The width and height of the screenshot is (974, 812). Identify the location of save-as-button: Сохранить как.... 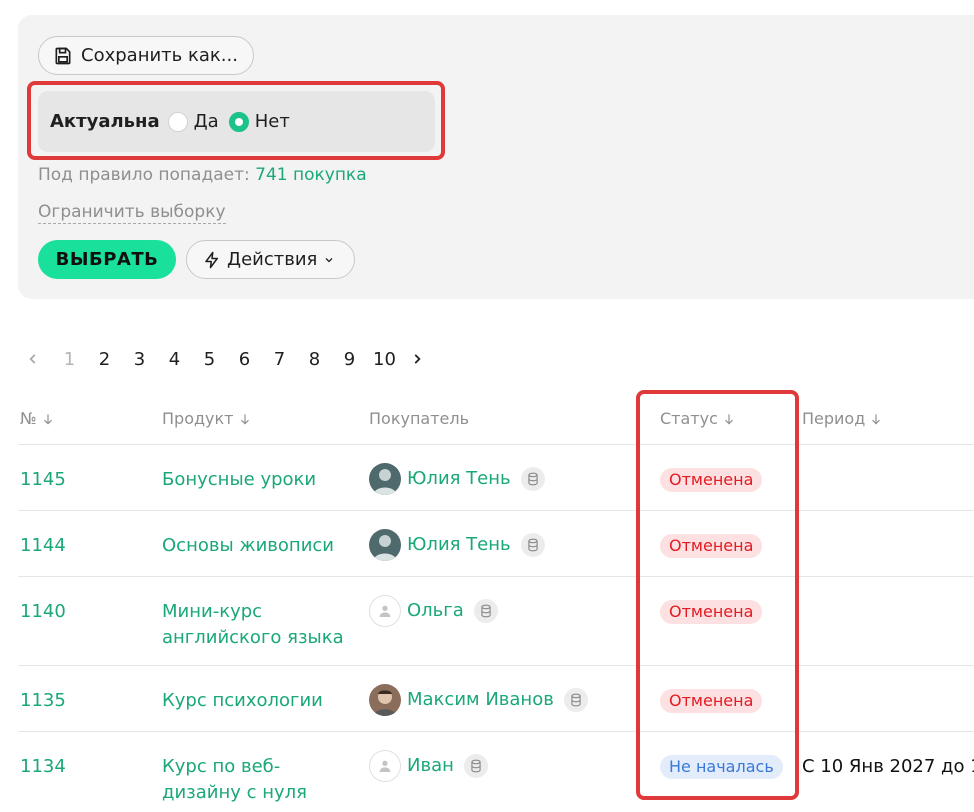
(146, 55).